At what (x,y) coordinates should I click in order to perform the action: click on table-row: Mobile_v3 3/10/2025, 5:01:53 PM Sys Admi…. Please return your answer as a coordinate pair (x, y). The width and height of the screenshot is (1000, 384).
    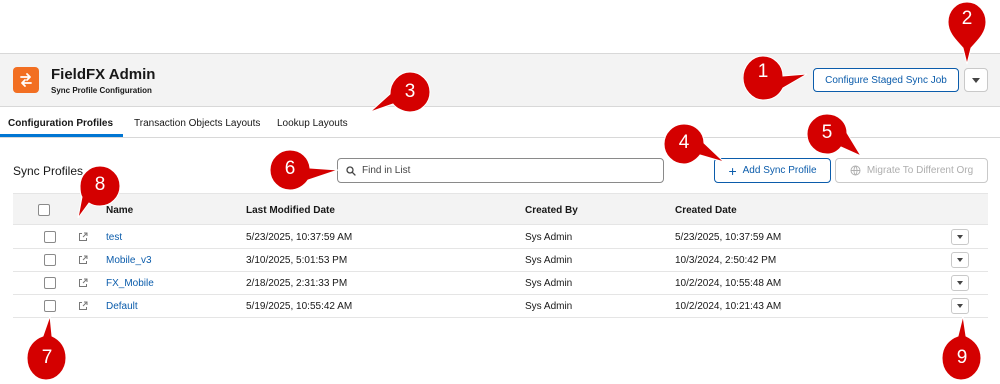
    Looking at the image, I should click on (500, 260).